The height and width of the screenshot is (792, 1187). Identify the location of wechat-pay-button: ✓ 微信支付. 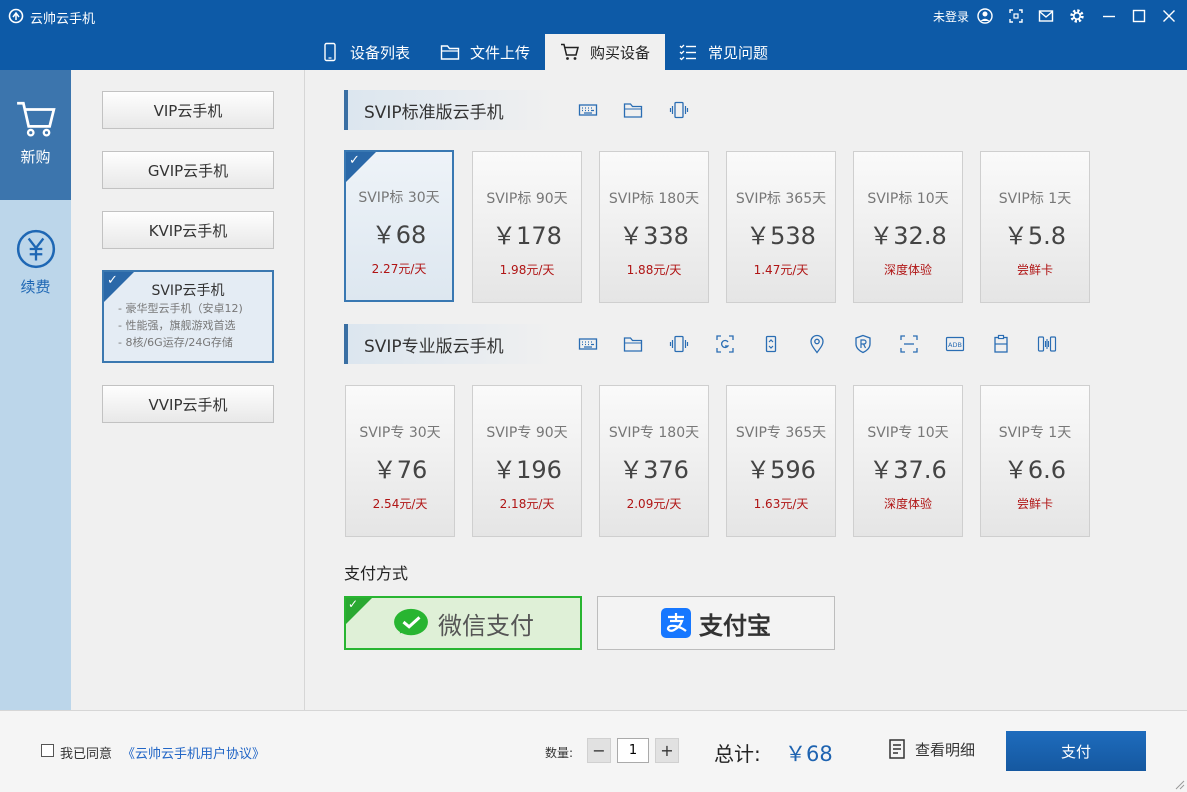
(463, 623).